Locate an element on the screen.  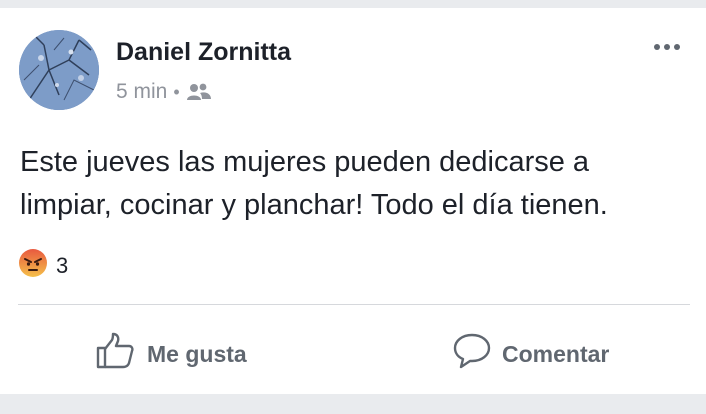
post-time: 5 min is located at coordinates (141, 92).